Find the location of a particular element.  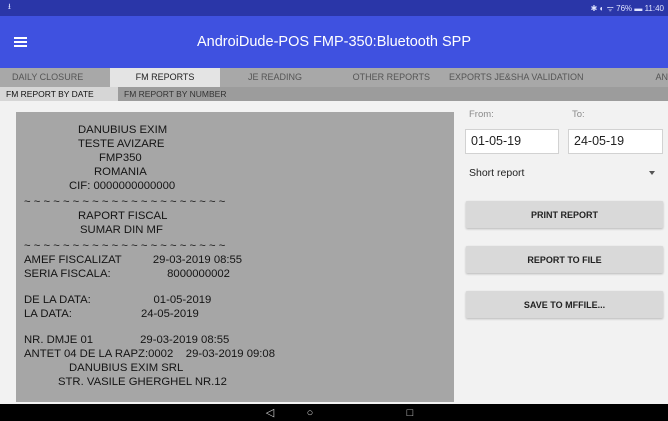

app-title: AndroiDude-POS FMP-350:Bluetooth SPP is located at coordinates (334, 42).